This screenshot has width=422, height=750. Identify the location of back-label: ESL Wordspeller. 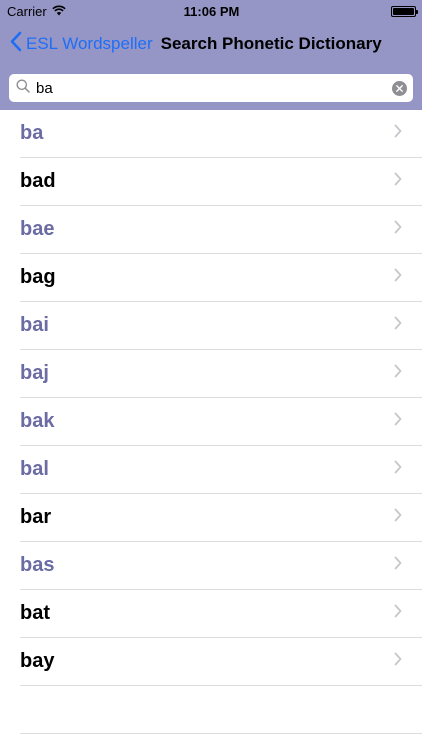
(89, 43).